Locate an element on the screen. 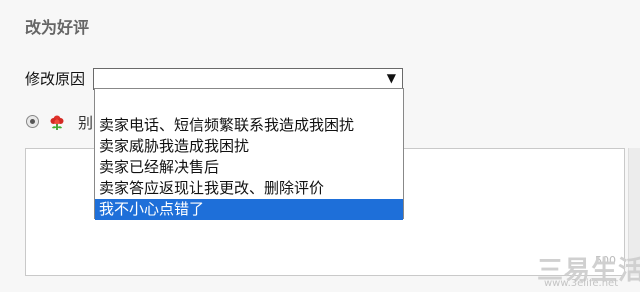 Image resolution: width=640 pixels, height=292 pixels. flower-icon is located at coordinates (57, 122).